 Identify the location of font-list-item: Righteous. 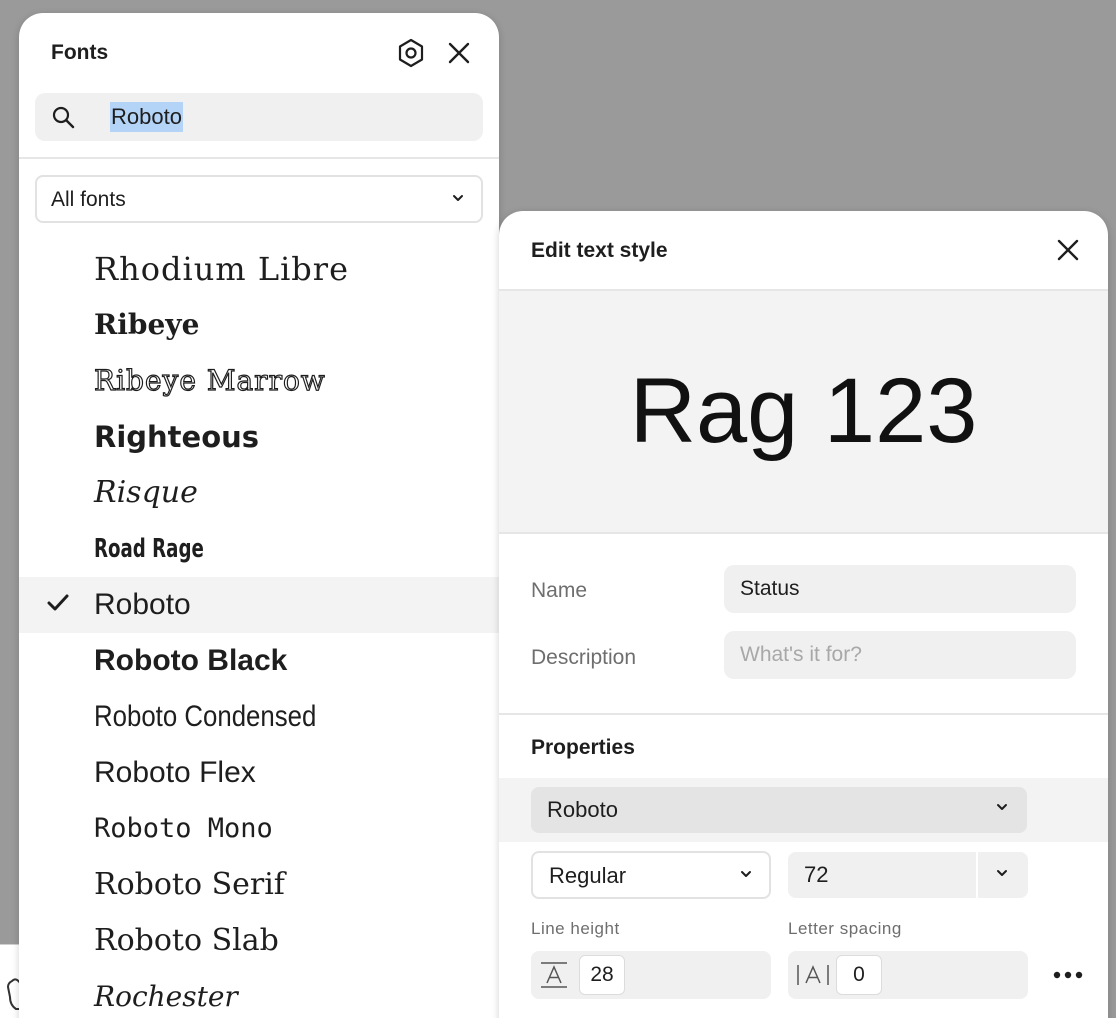
(259, 437).